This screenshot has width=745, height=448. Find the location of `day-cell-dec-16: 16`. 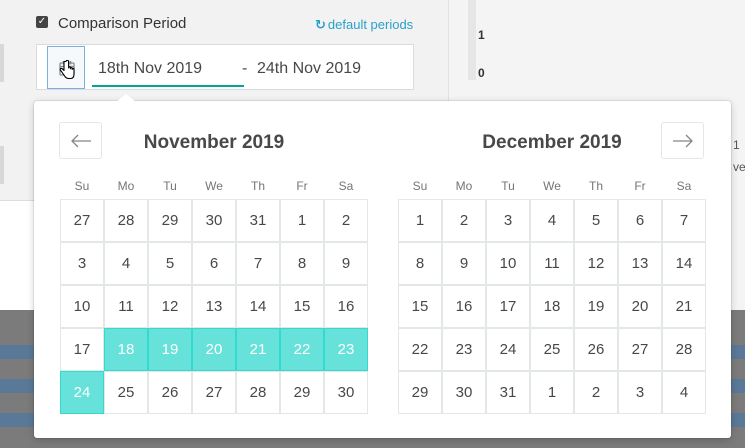

day-cell-dec-16: 16 is located at coordinates (464, 306).